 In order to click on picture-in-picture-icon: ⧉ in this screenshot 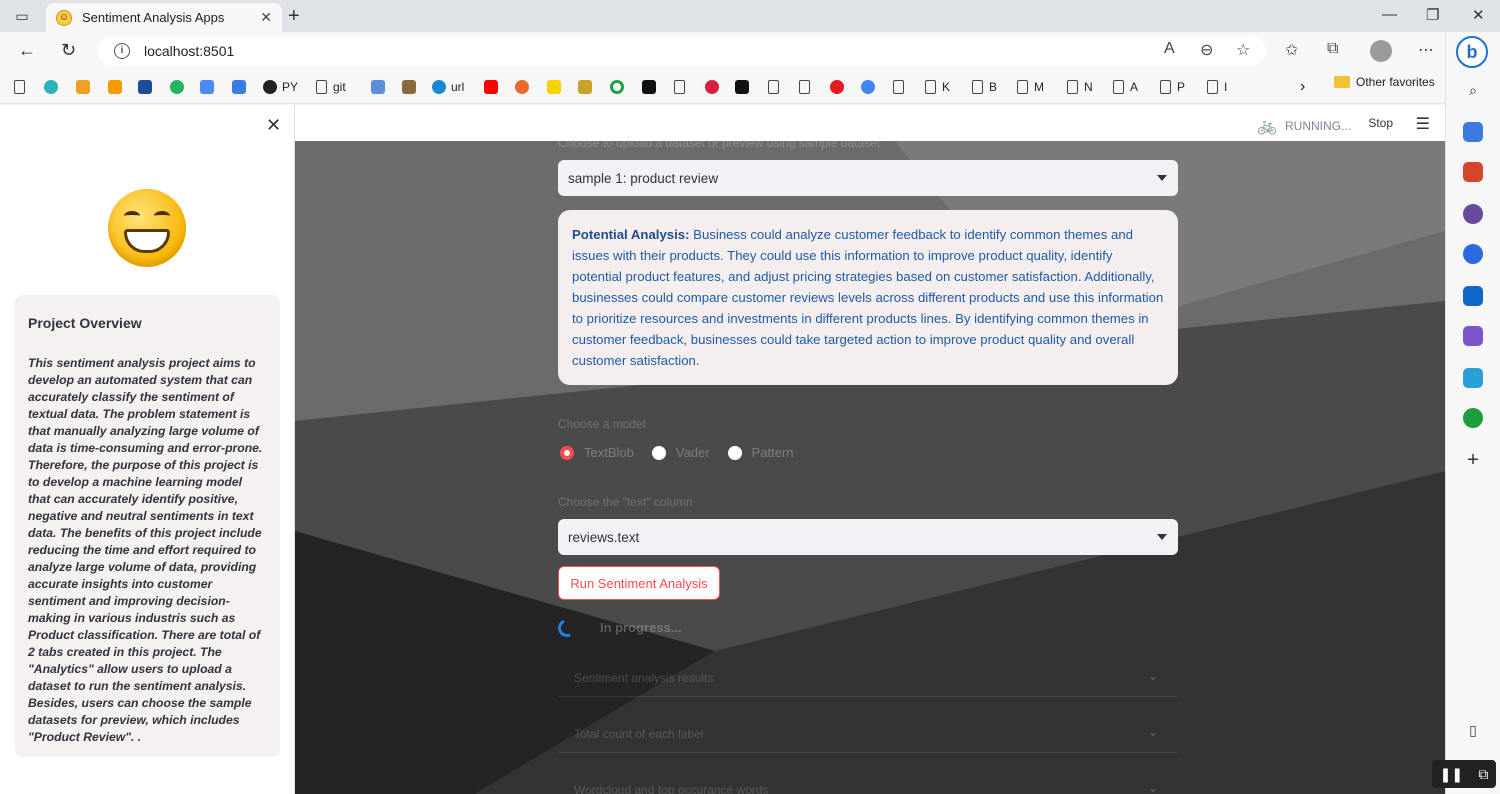, I will do `click(1483, 774)`.